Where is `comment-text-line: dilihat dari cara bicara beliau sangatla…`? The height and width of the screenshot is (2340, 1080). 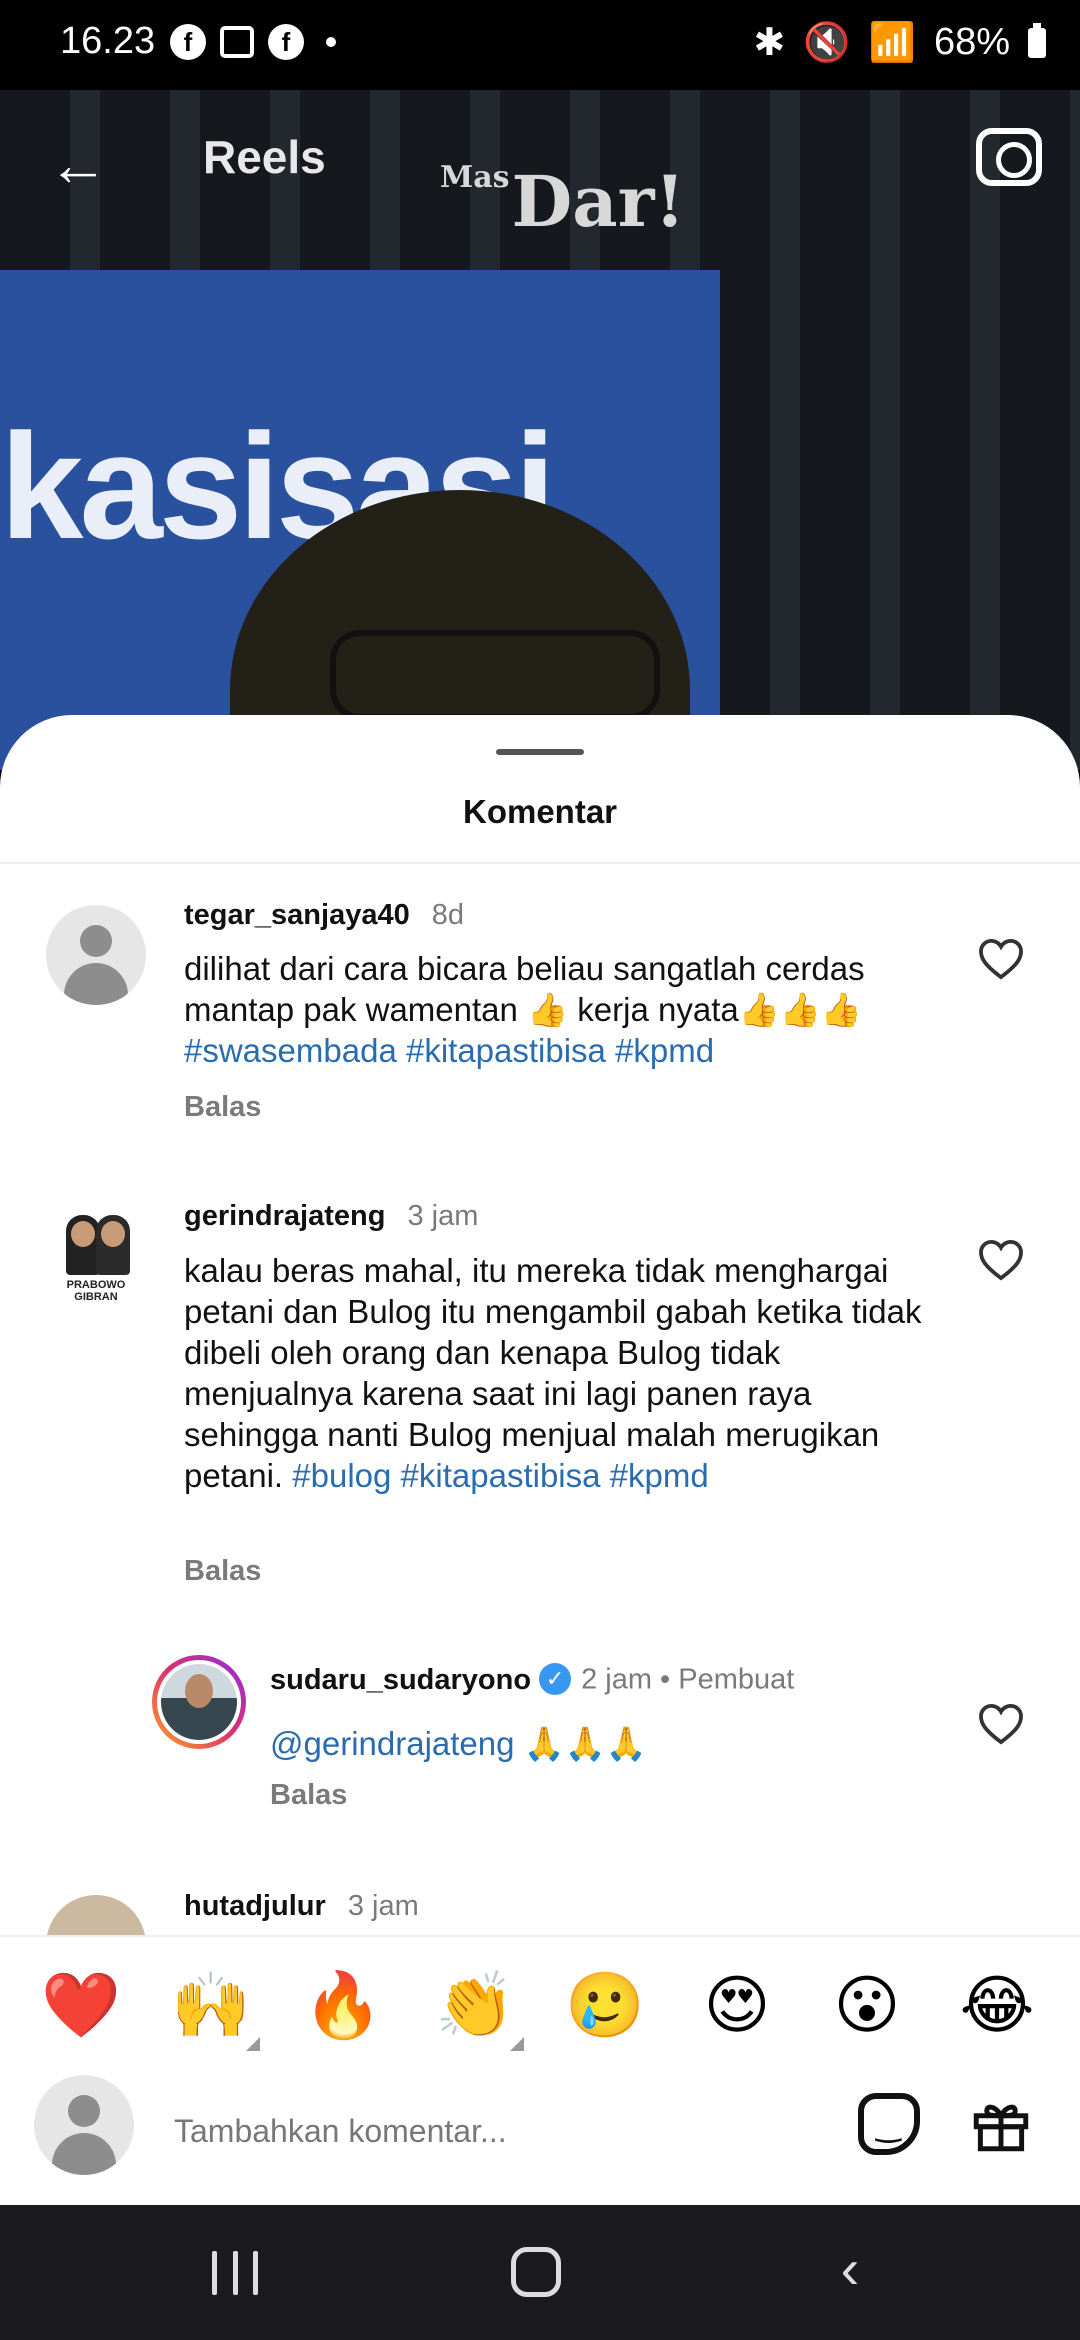 comment-text-line: dilihat dari cara bicara beliau sangatla… is located at coordinates (524, 968).